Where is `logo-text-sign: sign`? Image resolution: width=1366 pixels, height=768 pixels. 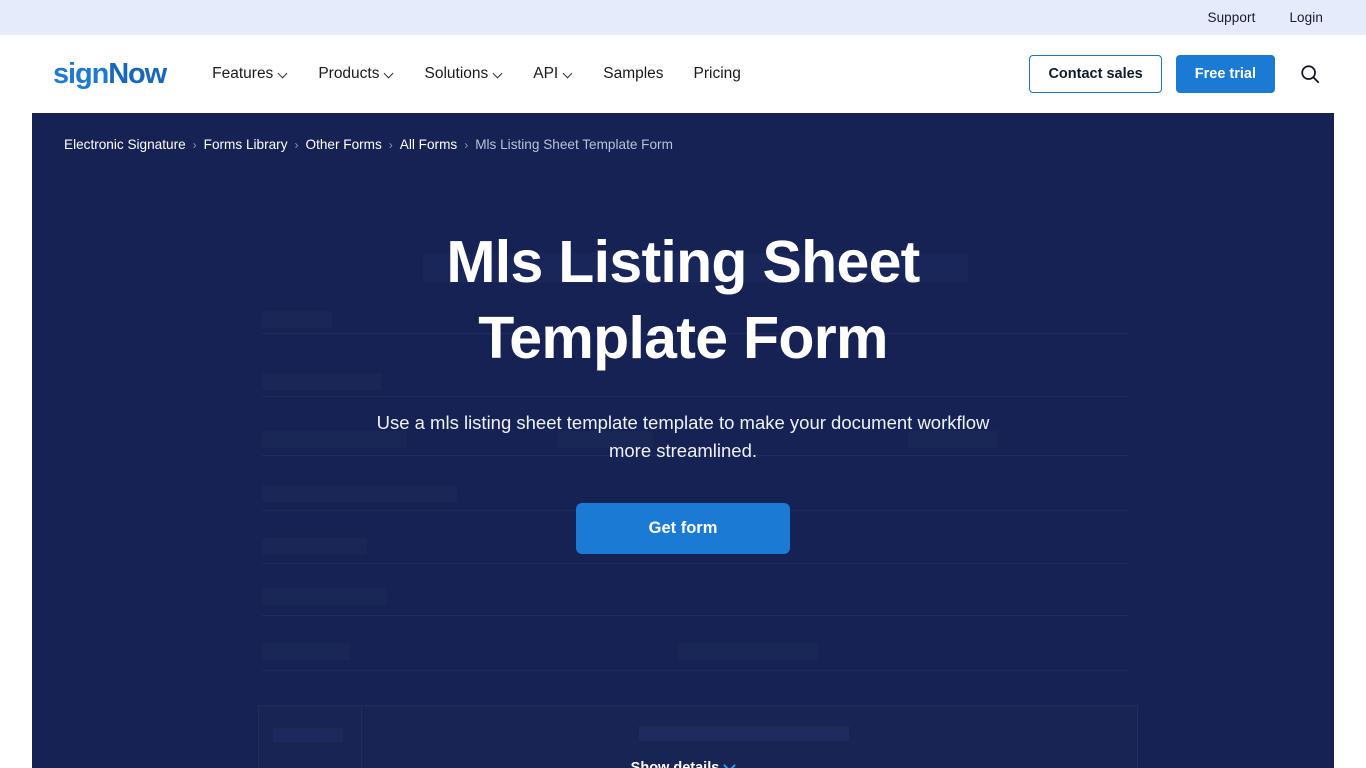
logo-text-sign: sign is located at coordinates (81, 73).